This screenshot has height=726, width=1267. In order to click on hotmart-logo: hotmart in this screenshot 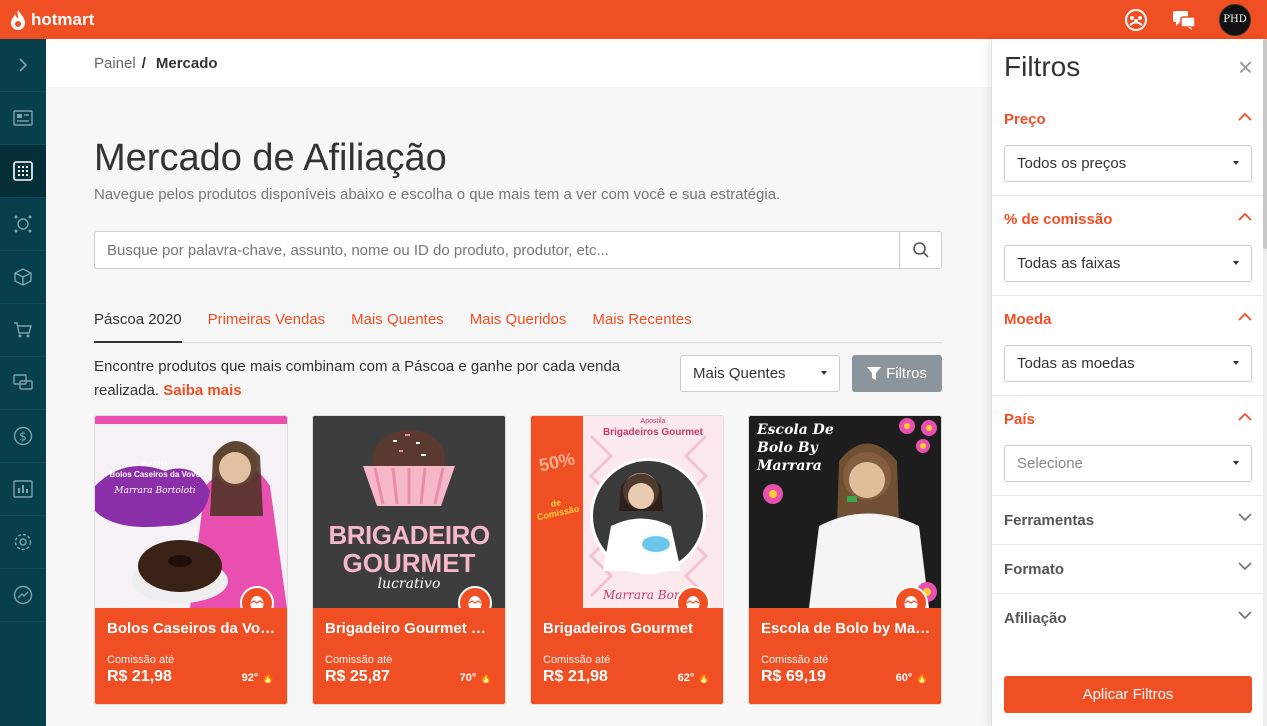, I will do `click(51, 20)`.